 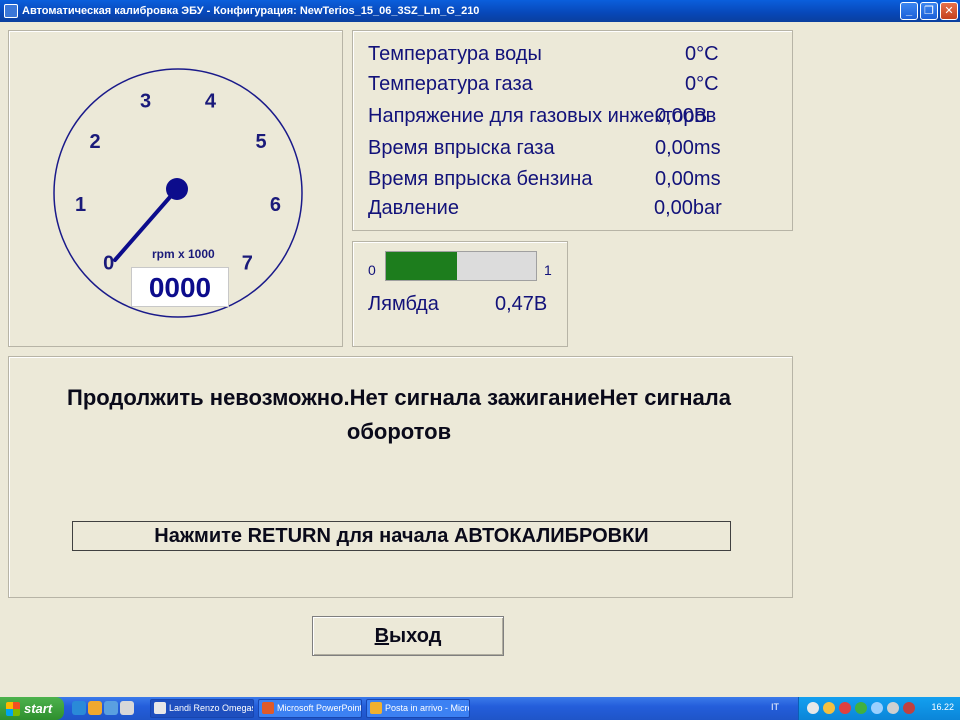 I want to click on gauge-tick-label: 5, so click(x=260, y=142).